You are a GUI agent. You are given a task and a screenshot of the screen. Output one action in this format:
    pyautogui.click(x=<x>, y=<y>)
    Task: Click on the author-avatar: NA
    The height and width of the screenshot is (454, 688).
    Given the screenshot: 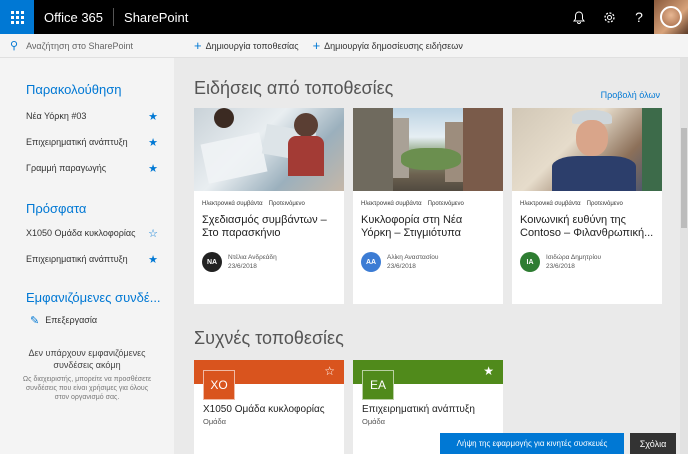 What is the action you would take?
    pyautogui.click(x=212, y=262)
    